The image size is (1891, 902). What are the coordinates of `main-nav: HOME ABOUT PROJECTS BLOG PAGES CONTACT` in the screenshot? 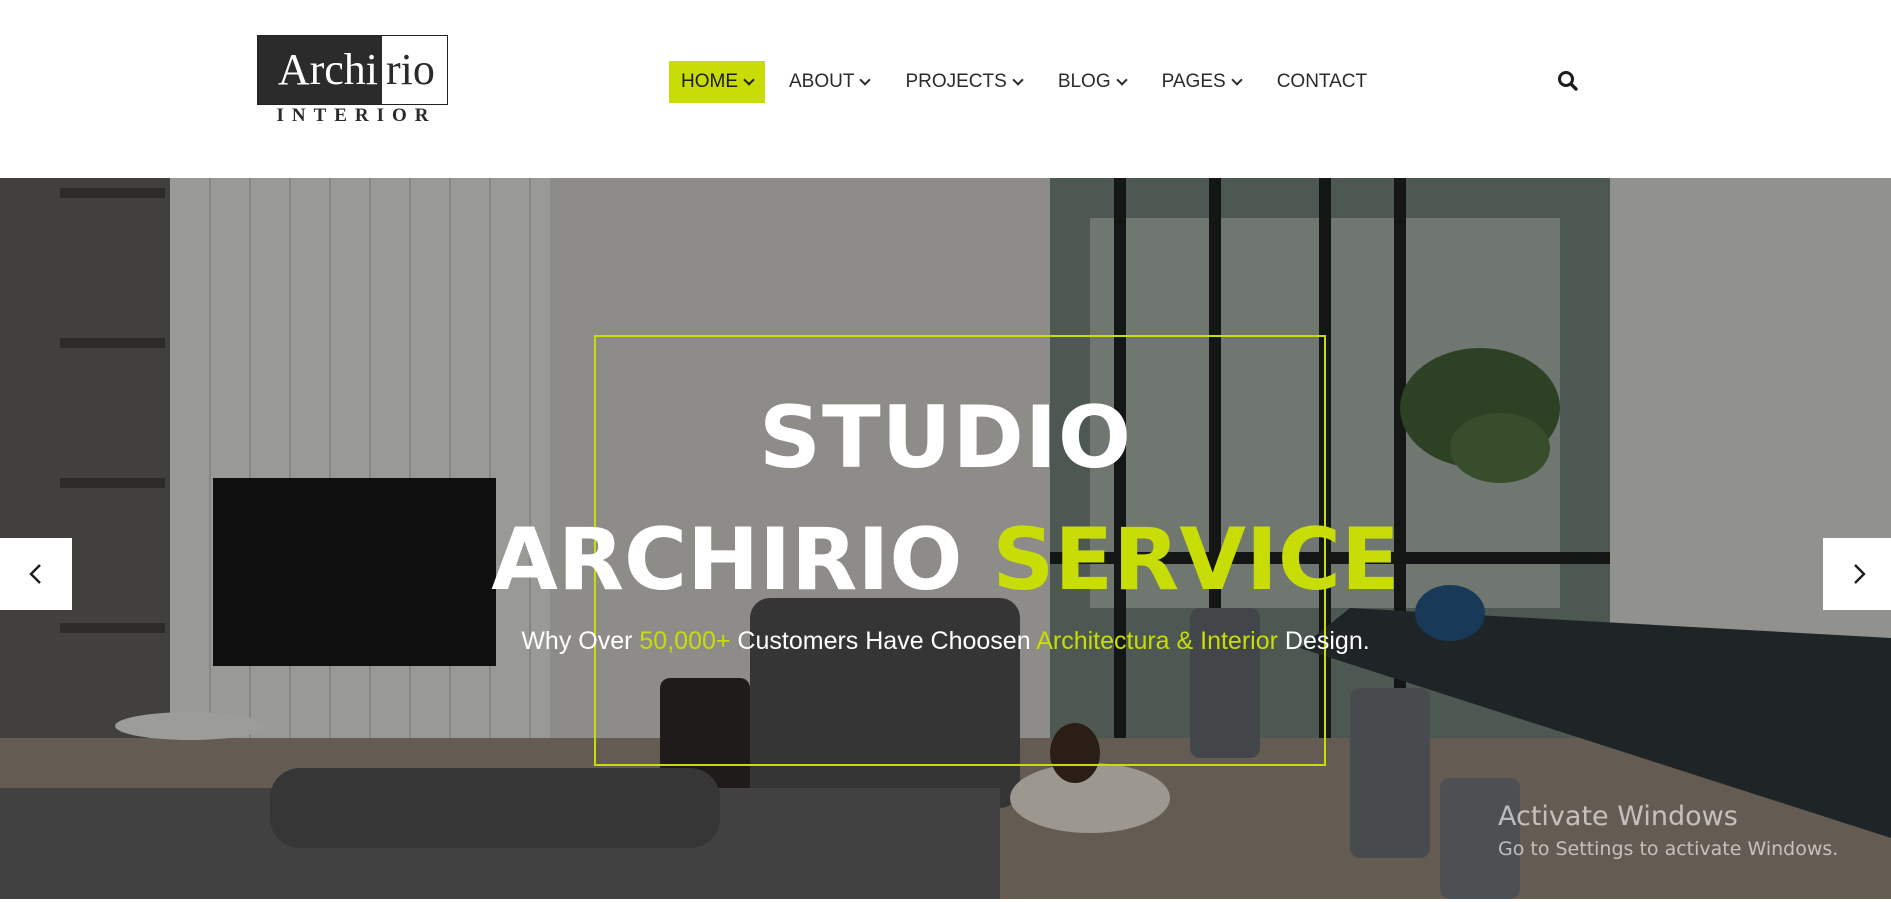 It's located at (1030, 82).